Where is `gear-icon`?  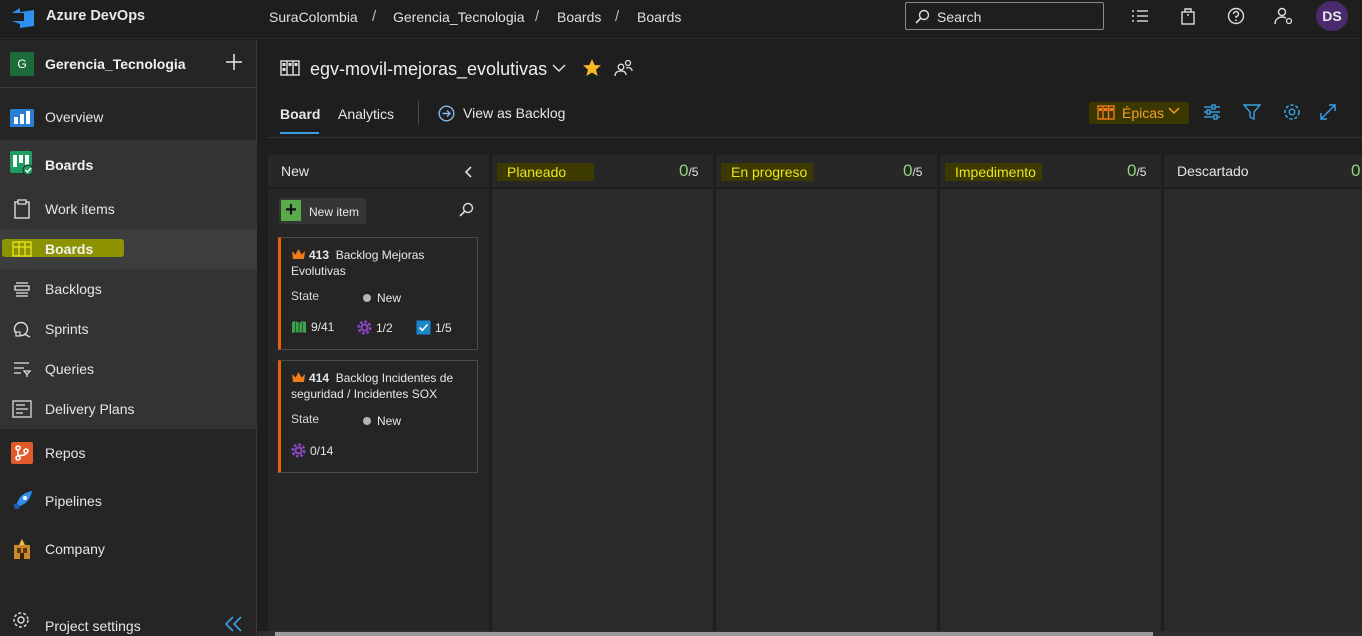
gear-icon is located at coordinates (1292, 112).